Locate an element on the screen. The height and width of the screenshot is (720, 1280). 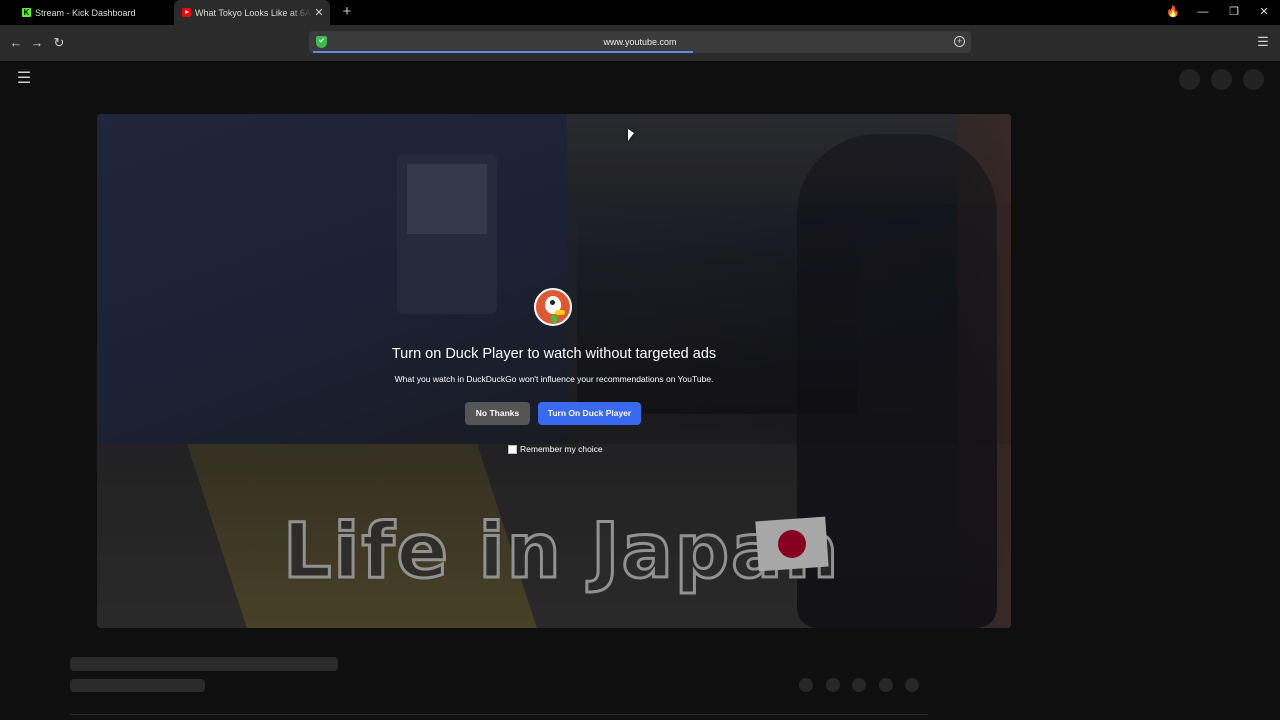
divider is located at coordinates (499, 714).